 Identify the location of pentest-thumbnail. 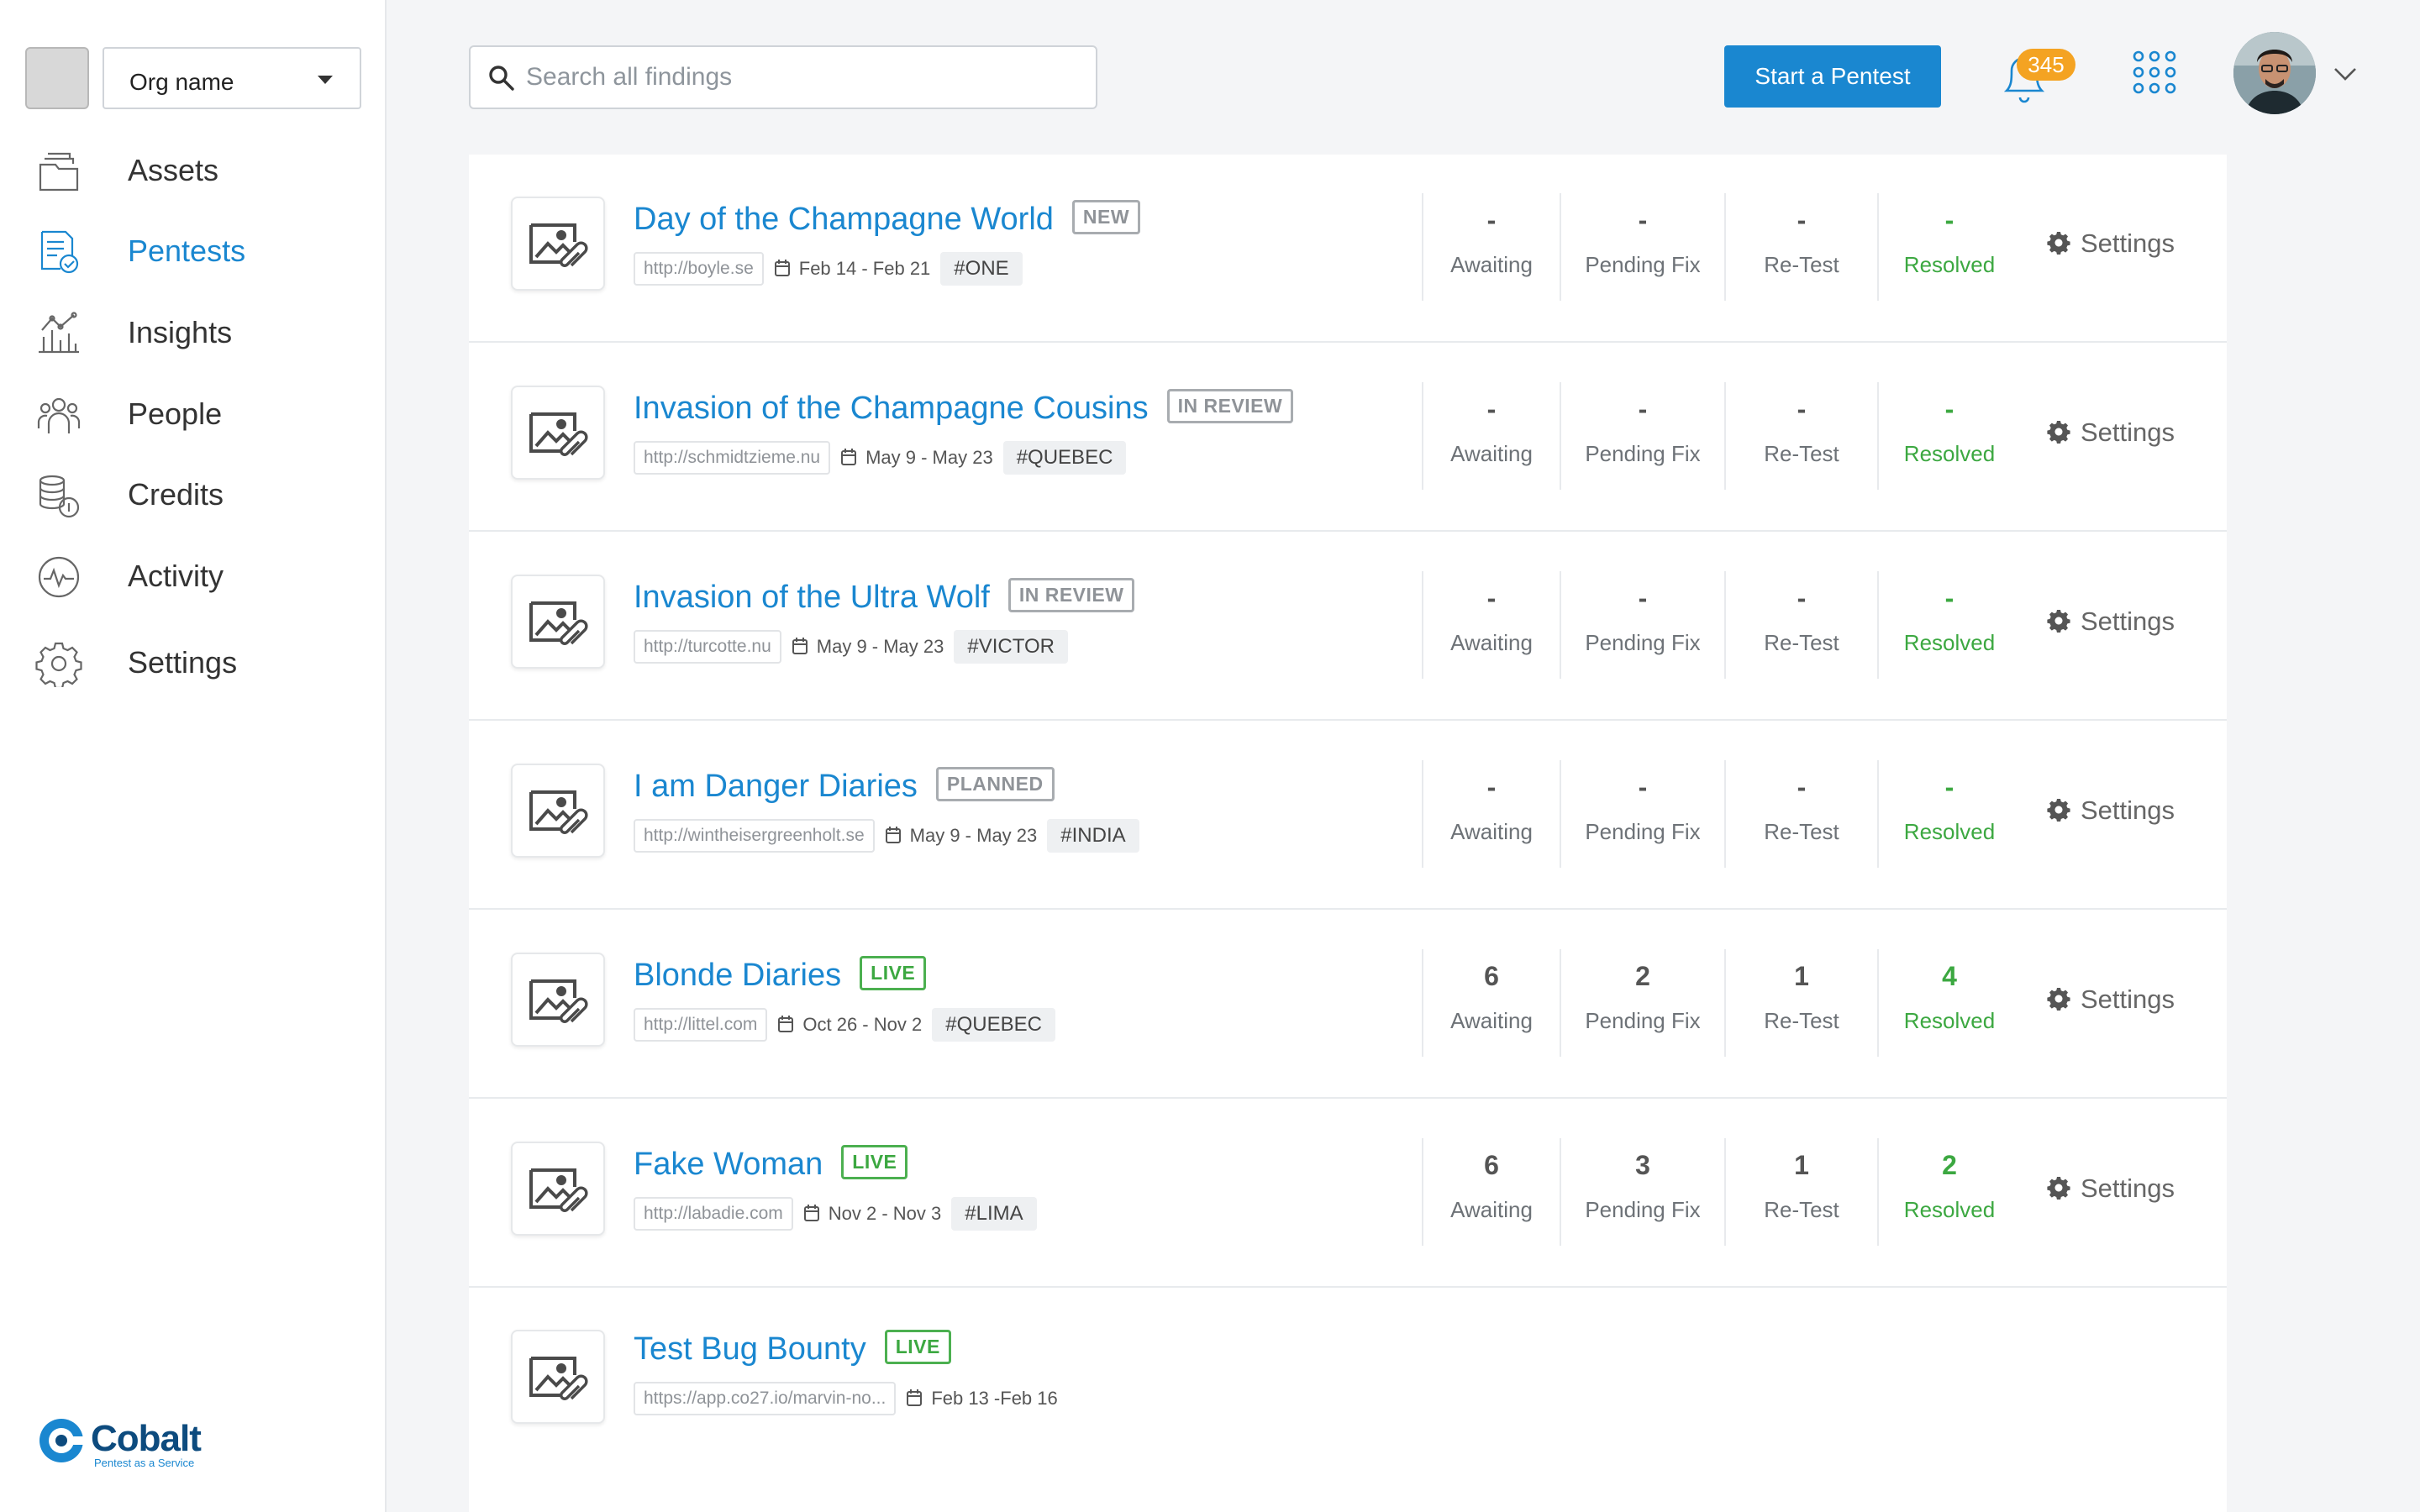
(558, 622).